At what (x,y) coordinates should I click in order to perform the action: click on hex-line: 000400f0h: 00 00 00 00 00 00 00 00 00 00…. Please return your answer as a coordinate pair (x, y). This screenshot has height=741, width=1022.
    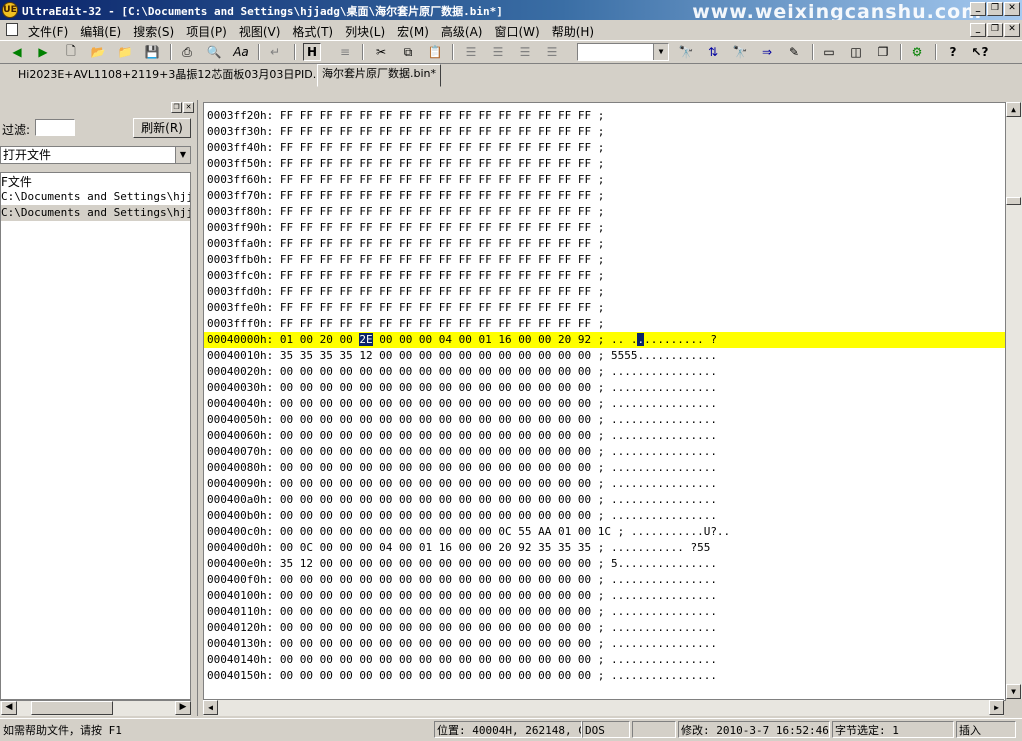
    Looking at the image, I should click on (604, 580).